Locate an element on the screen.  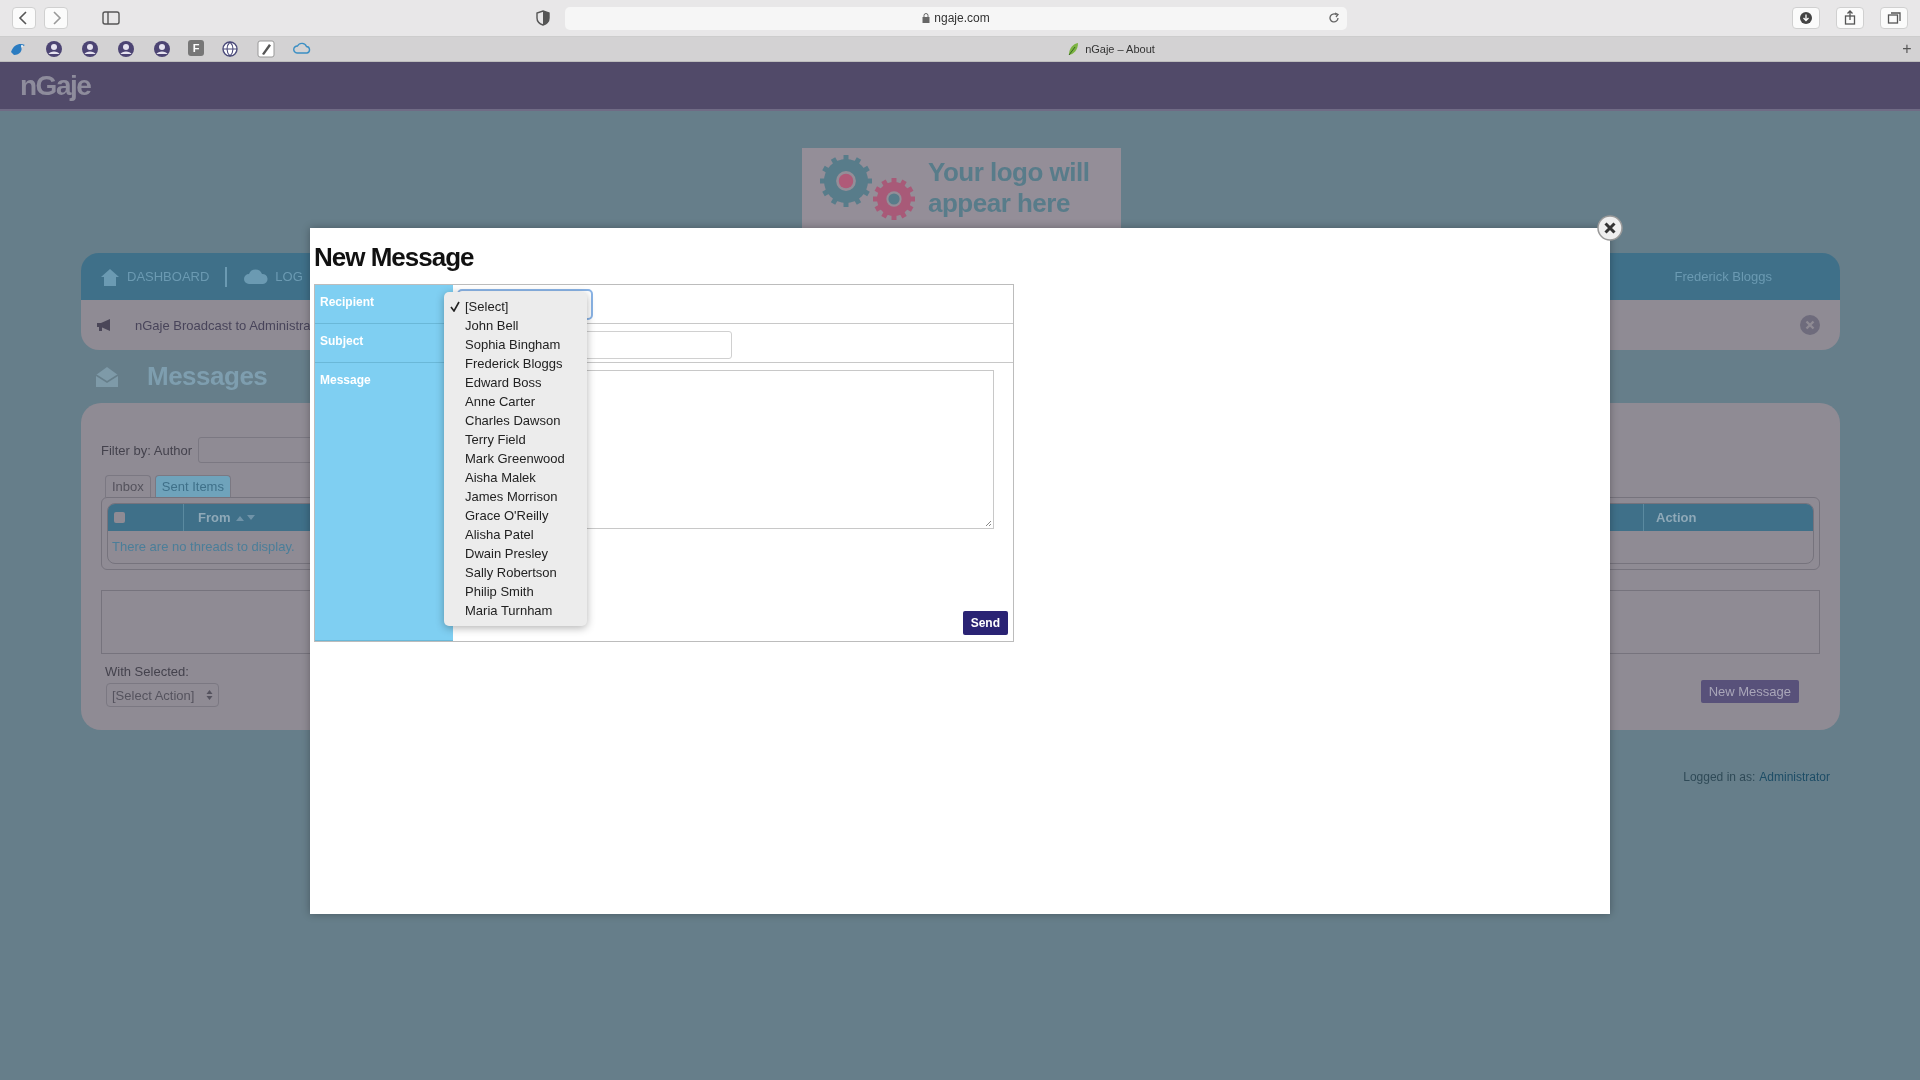
dropdown-option: James Morrison is located at coordinates (511, 496).